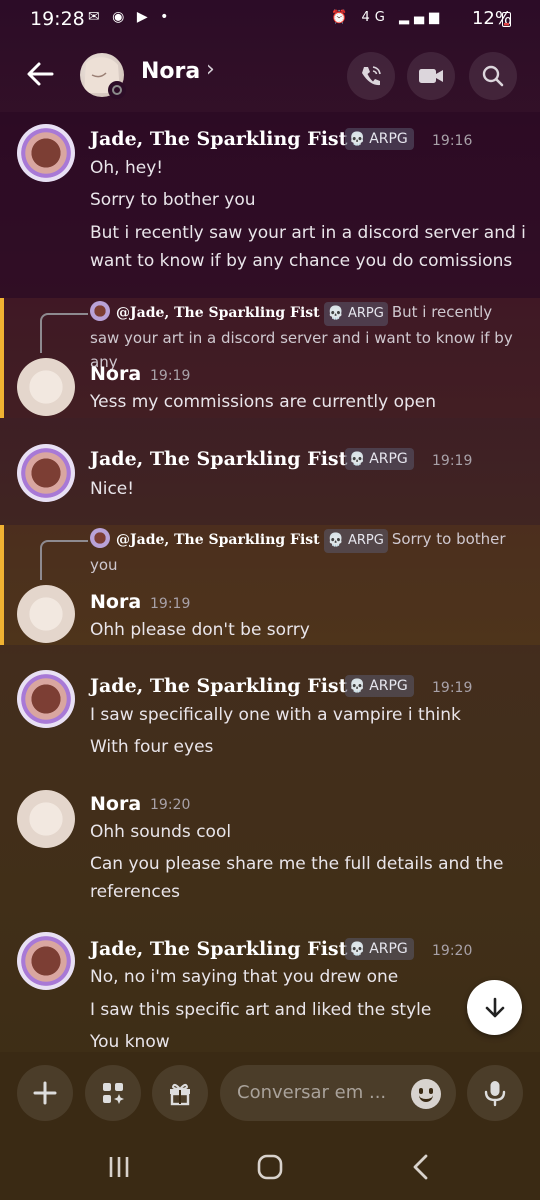  I want to click on message-text: Yess my commissions are currently open, so click(263, 402).